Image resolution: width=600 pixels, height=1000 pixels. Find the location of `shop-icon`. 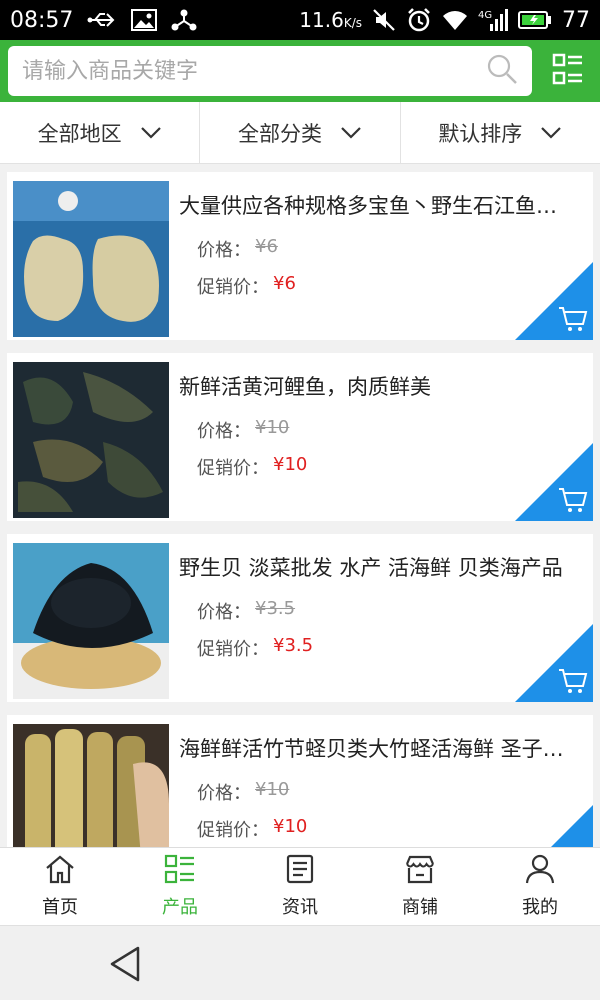

shop-icon is located at coordinates (420, 871).